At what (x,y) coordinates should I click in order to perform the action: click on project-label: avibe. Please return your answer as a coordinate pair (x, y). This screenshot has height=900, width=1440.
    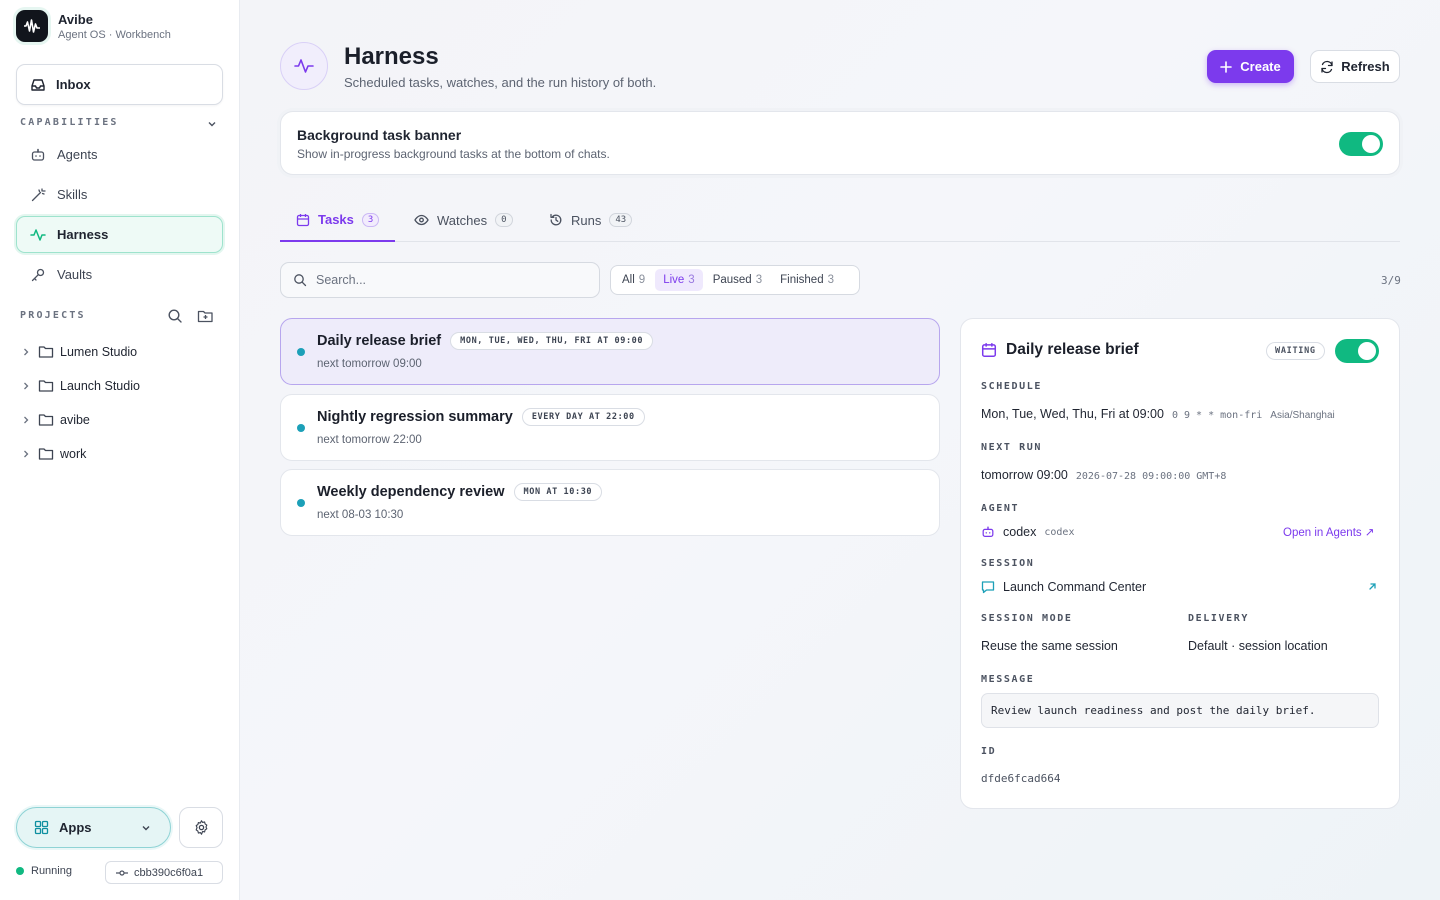
    Looking at the image, I should click on (75, 420).